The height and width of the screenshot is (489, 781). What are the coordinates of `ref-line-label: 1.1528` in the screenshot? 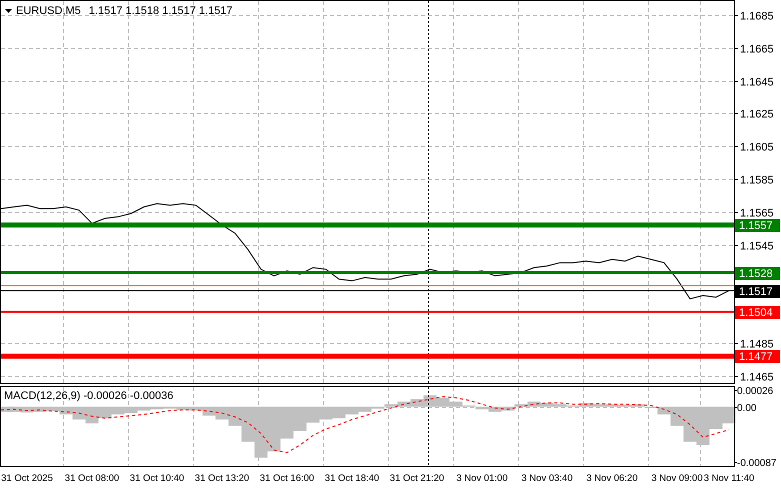 It's located at (756, 274).